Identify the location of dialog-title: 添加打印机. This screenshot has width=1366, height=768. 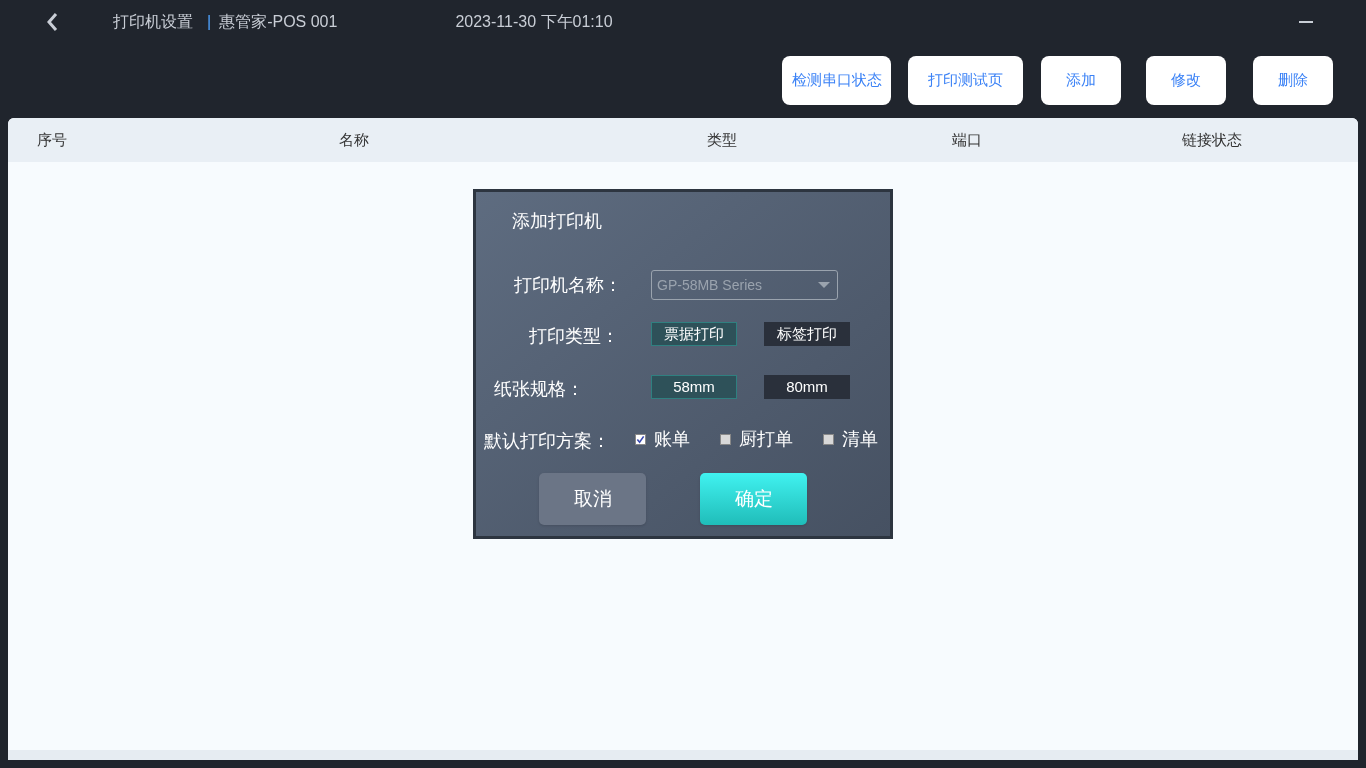
(557, 221).